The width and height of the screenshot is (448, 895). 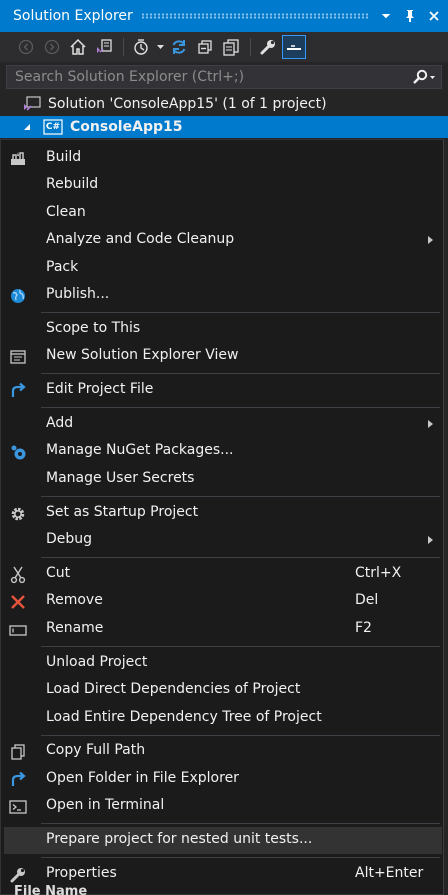 I want to click on menu-label: Properties, so click(x=81, y=873).